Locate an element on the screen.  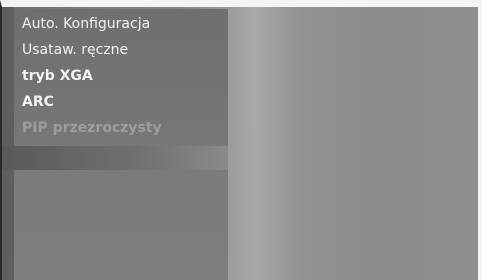
menu-item-pip-transparent: PIP przezroczysty is located at coordinates (92, 128).